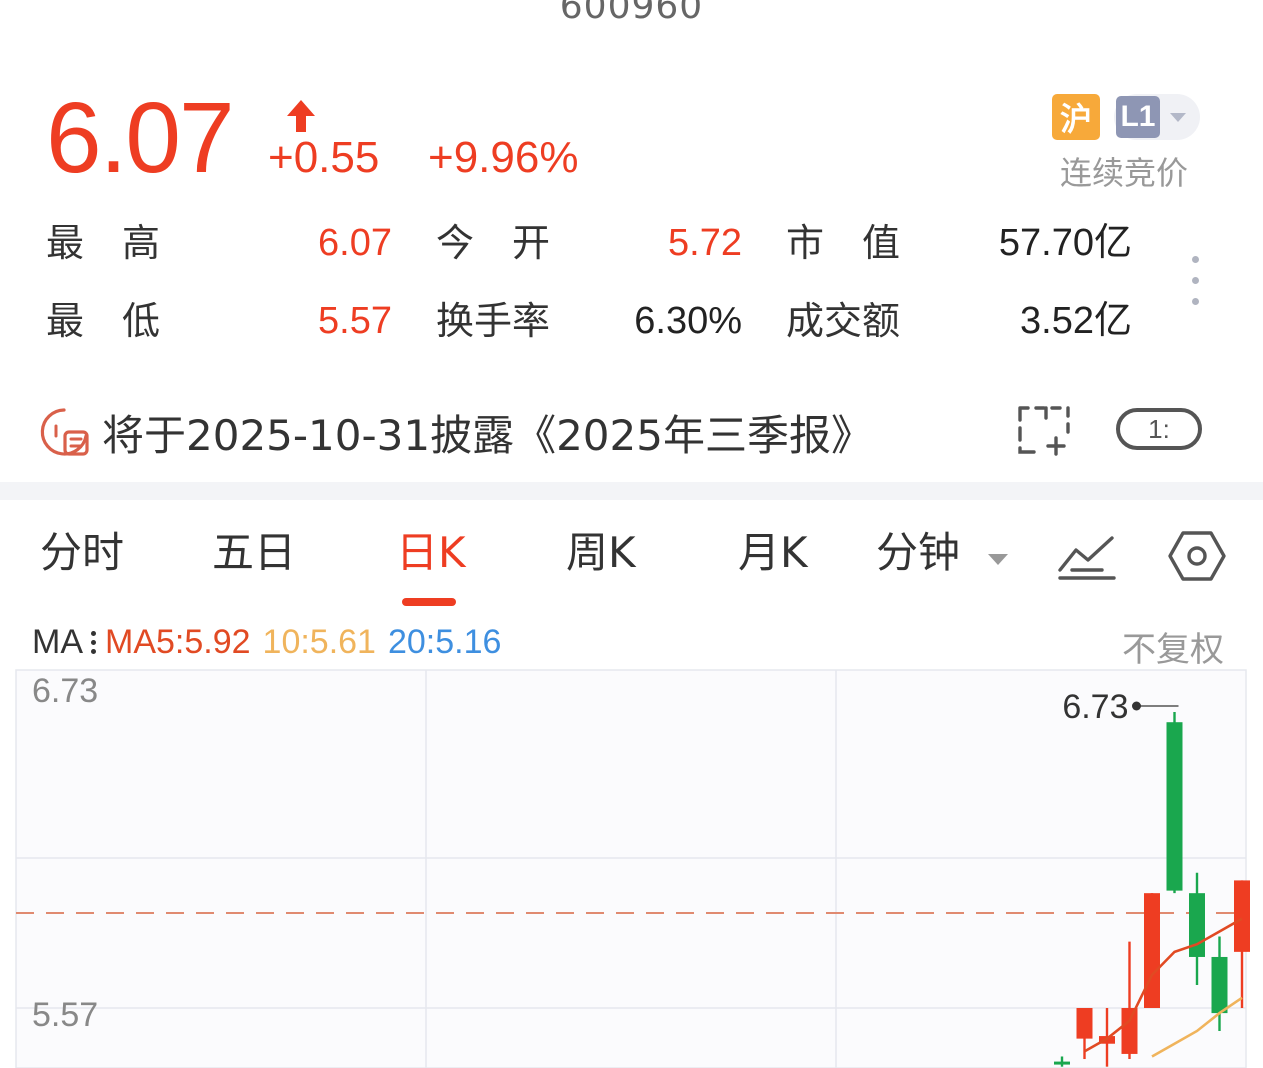 The width and height of the screenshot is (1263, 1068). What do you see at coordinates (631, 491) in the screenshot?
I see `section-divider` at bounding box center [631, 491].